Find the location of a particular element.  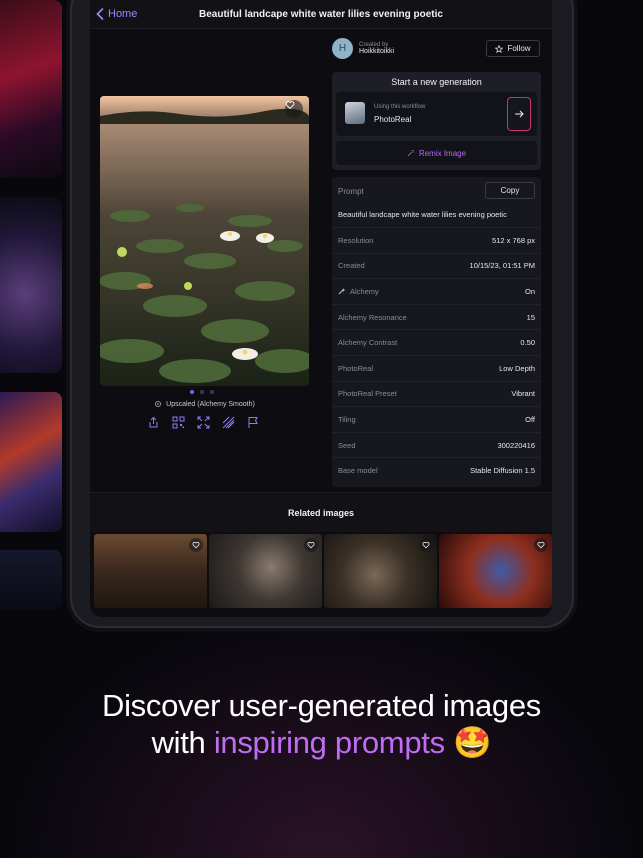

detail-value: 0.50 is located at coordinates (527, 343).